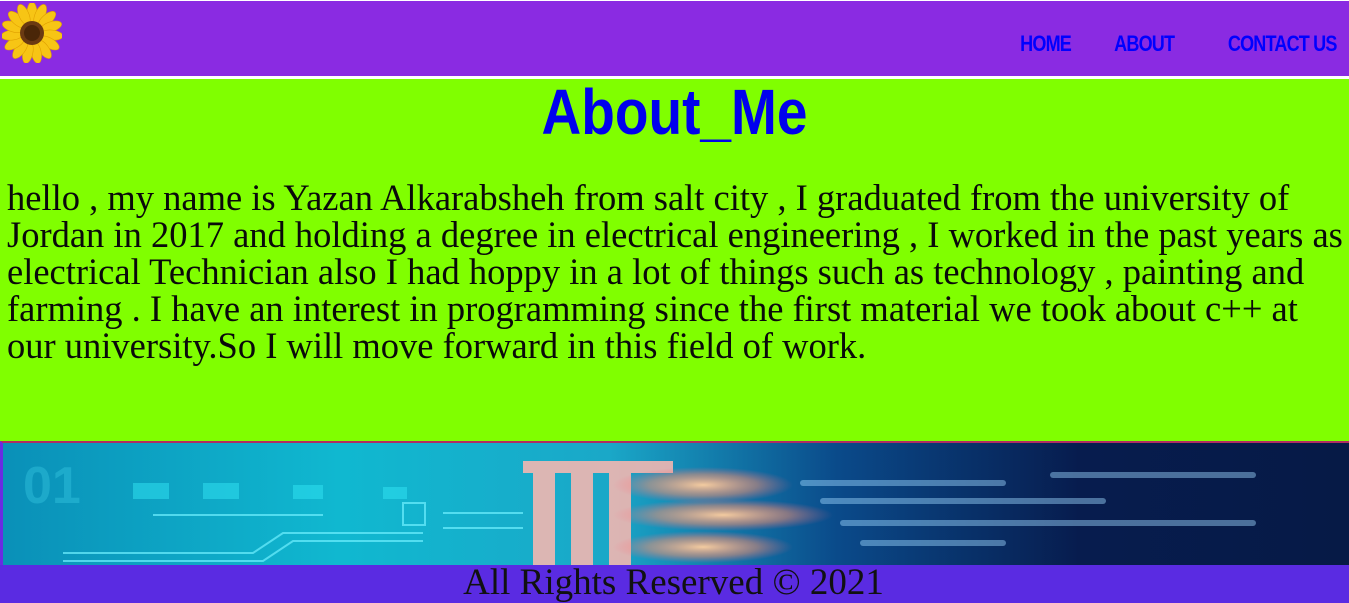 Image resolution: width=1349 pixels, height=603 pixels. Describe the element at coordinates (674, 38) in the screenshot. I see `site-header: HOME ABOUT CONTACT US` at that location.